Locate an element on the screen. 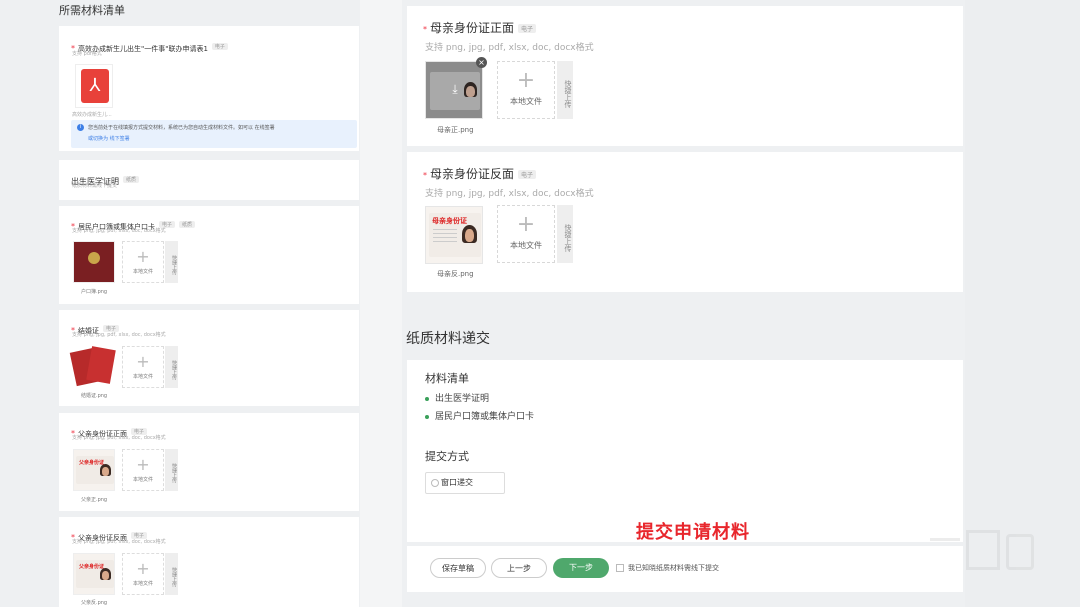  next-step-button: 下一步 is located at coordinates (581, 568).